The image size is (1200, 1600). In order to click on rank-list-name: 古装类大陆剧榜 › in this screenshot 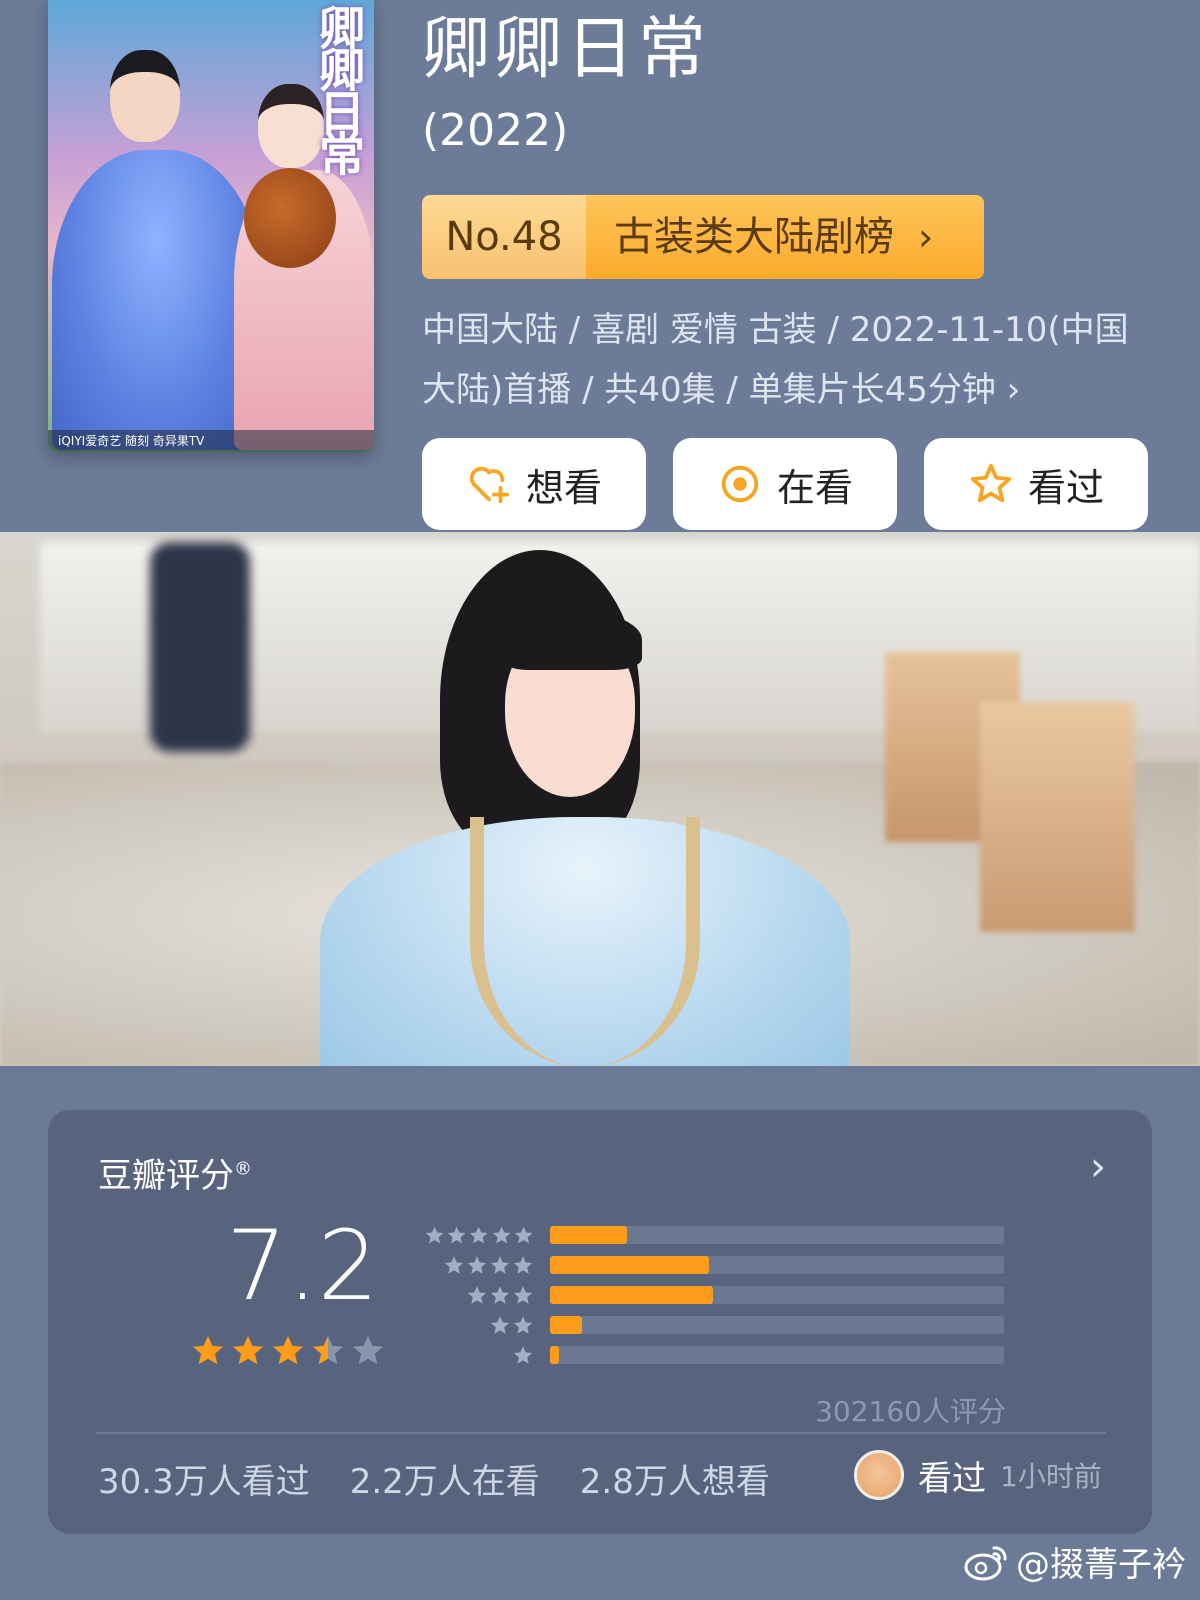, I will do `click(785, 237)`.